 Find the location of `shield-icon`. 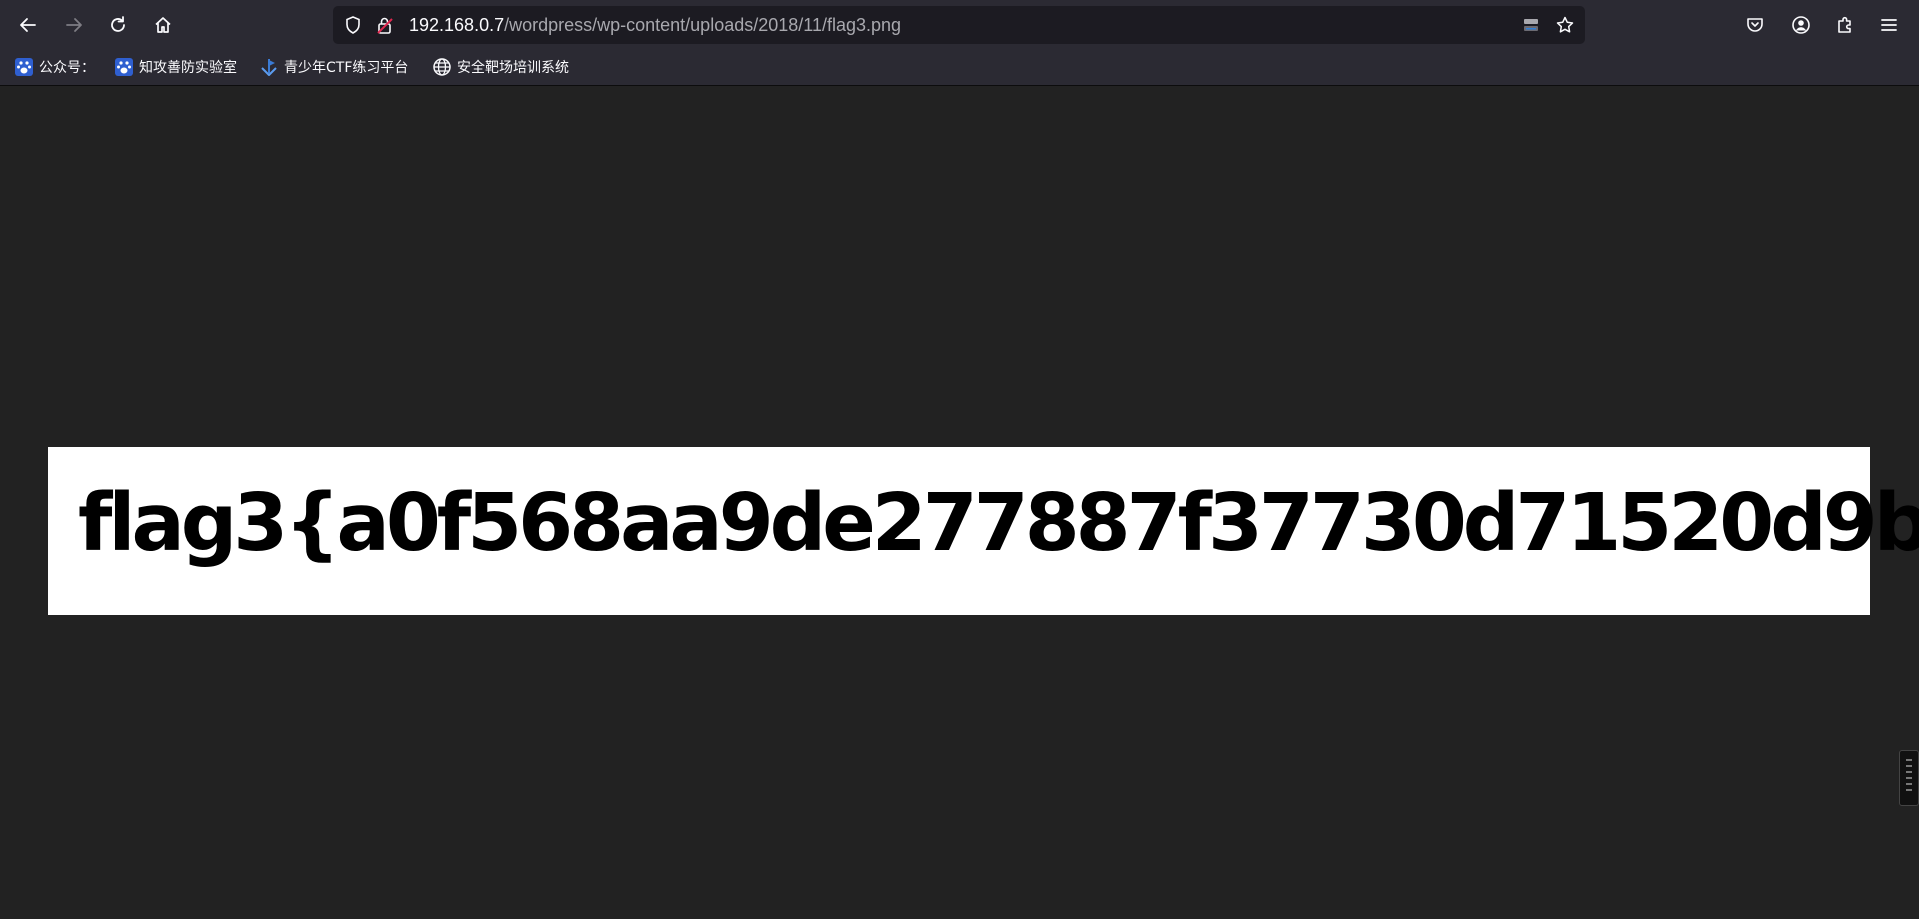

shield-icon is located at coordinates (353, 25).